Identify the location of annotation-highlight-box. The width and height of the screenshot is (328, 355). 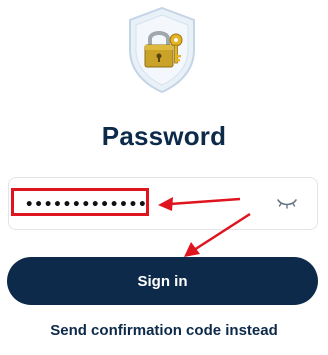
(80, 202).